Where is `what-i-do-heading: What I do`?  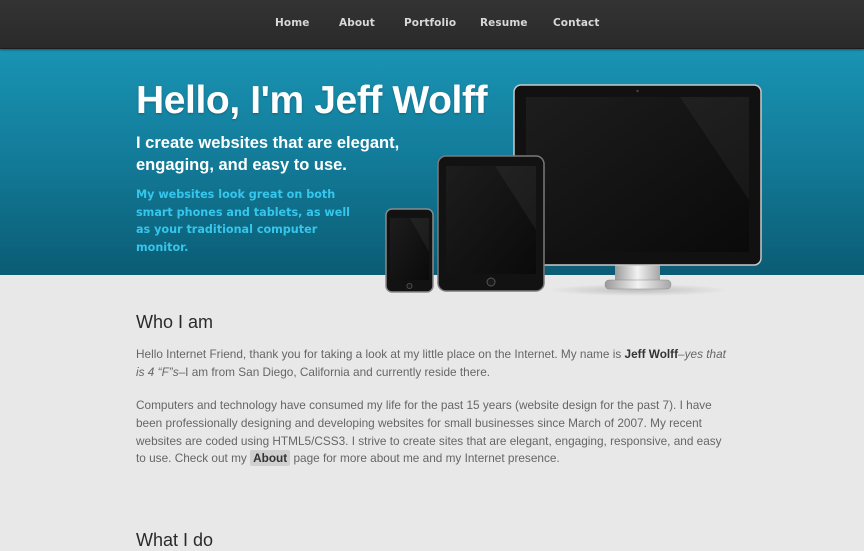 what-i-do-heading: What I do is located at coordinates (175, 540).